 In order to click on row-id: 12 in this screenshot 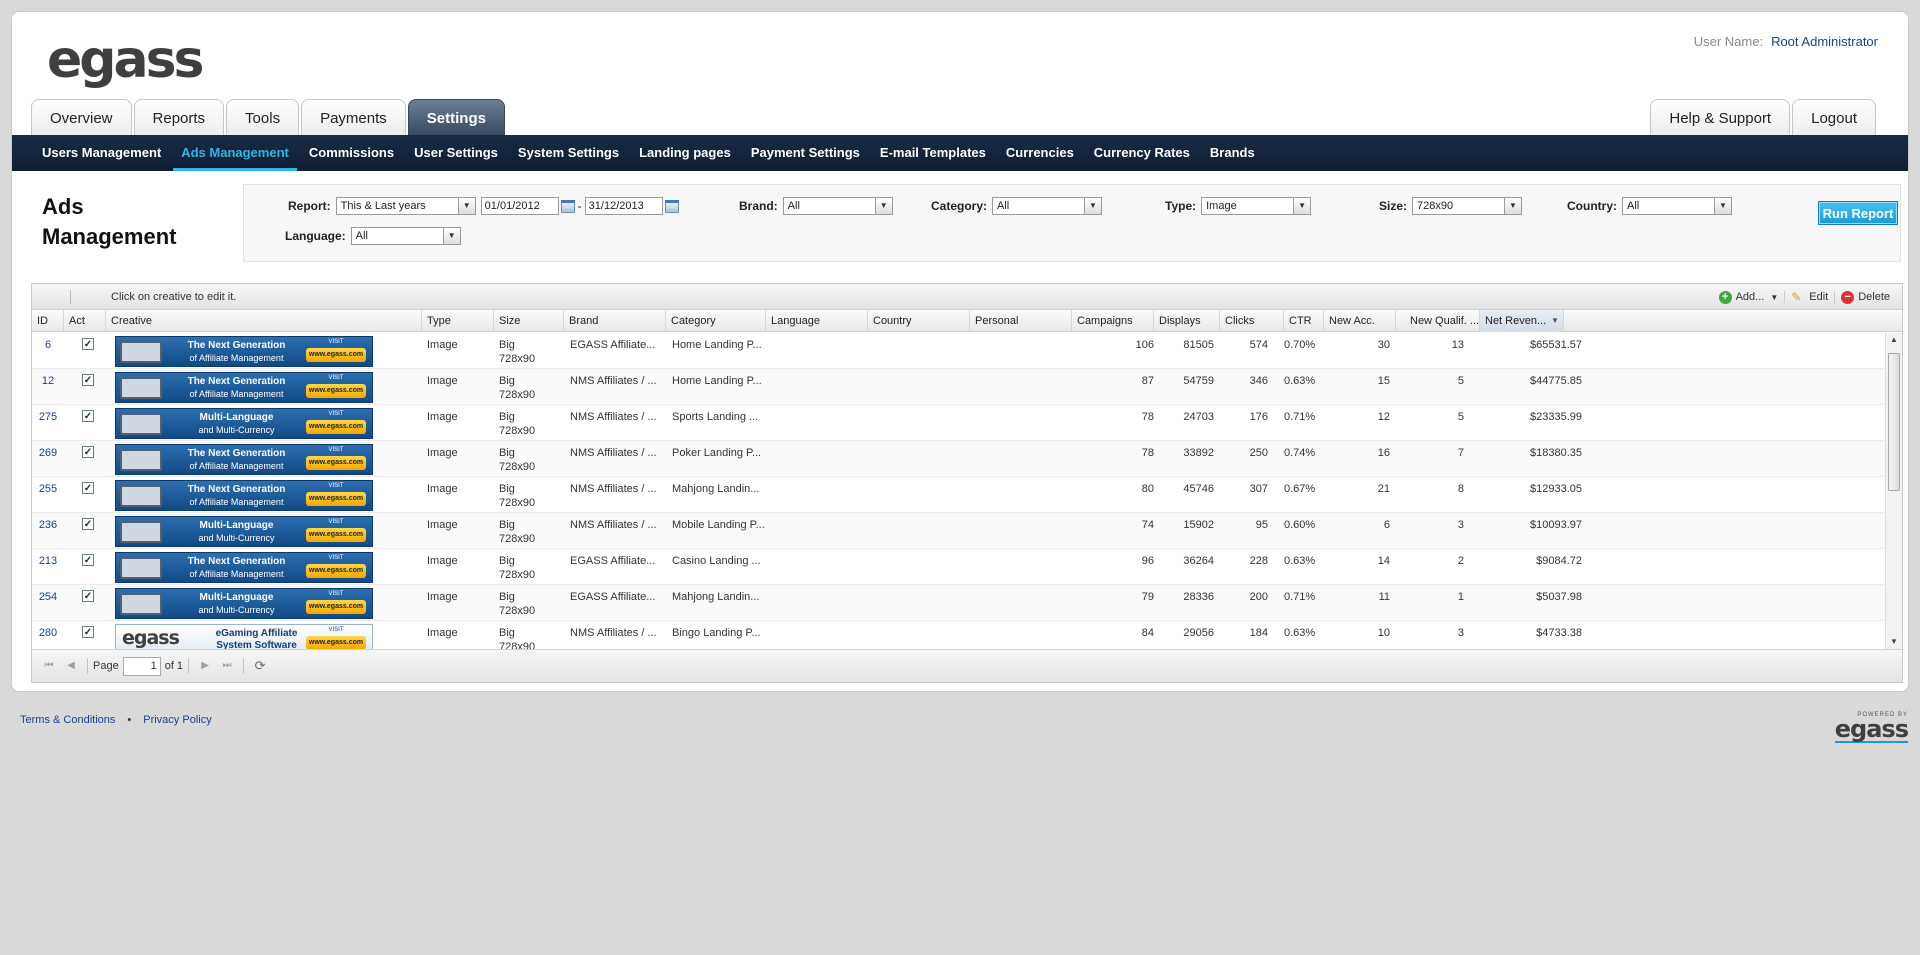, I will do `click(48, 381)`.